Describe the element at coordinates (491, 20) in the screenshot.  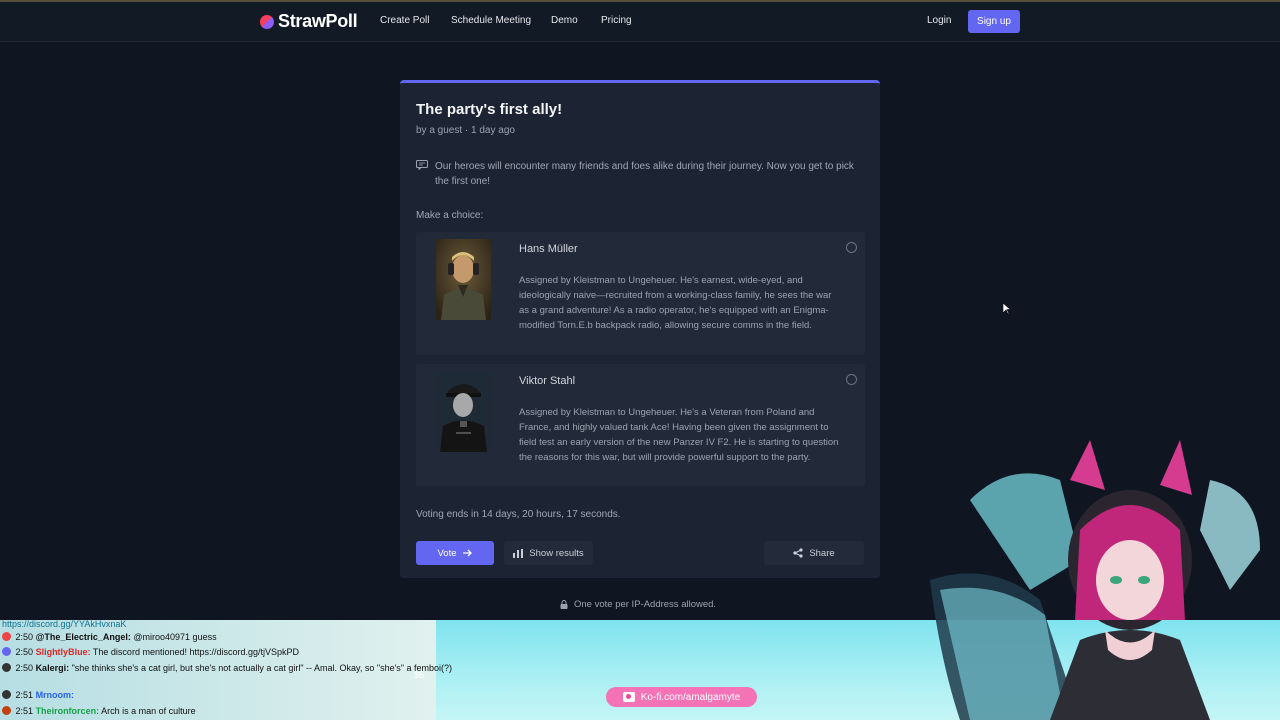
I see `nav-schedule-meeting: Schedule Meeting` at that location.